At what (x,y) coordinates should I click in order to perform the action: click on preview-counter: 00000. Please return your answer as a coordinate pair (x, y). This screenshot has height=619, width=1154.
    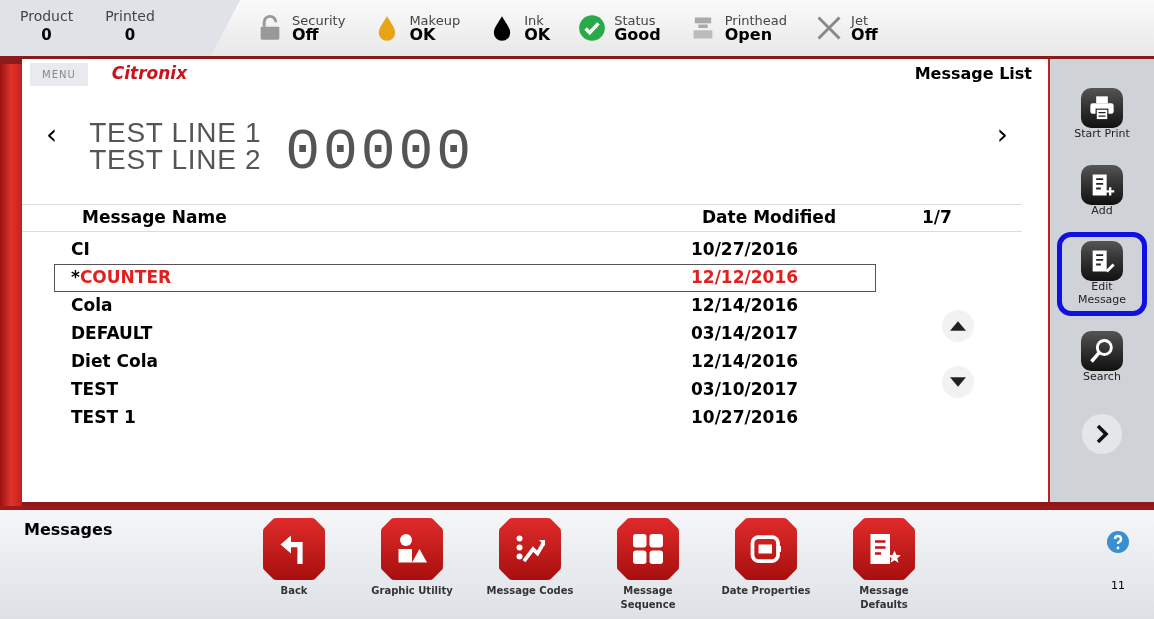
    Looking at the image, I should click on (379, 152).